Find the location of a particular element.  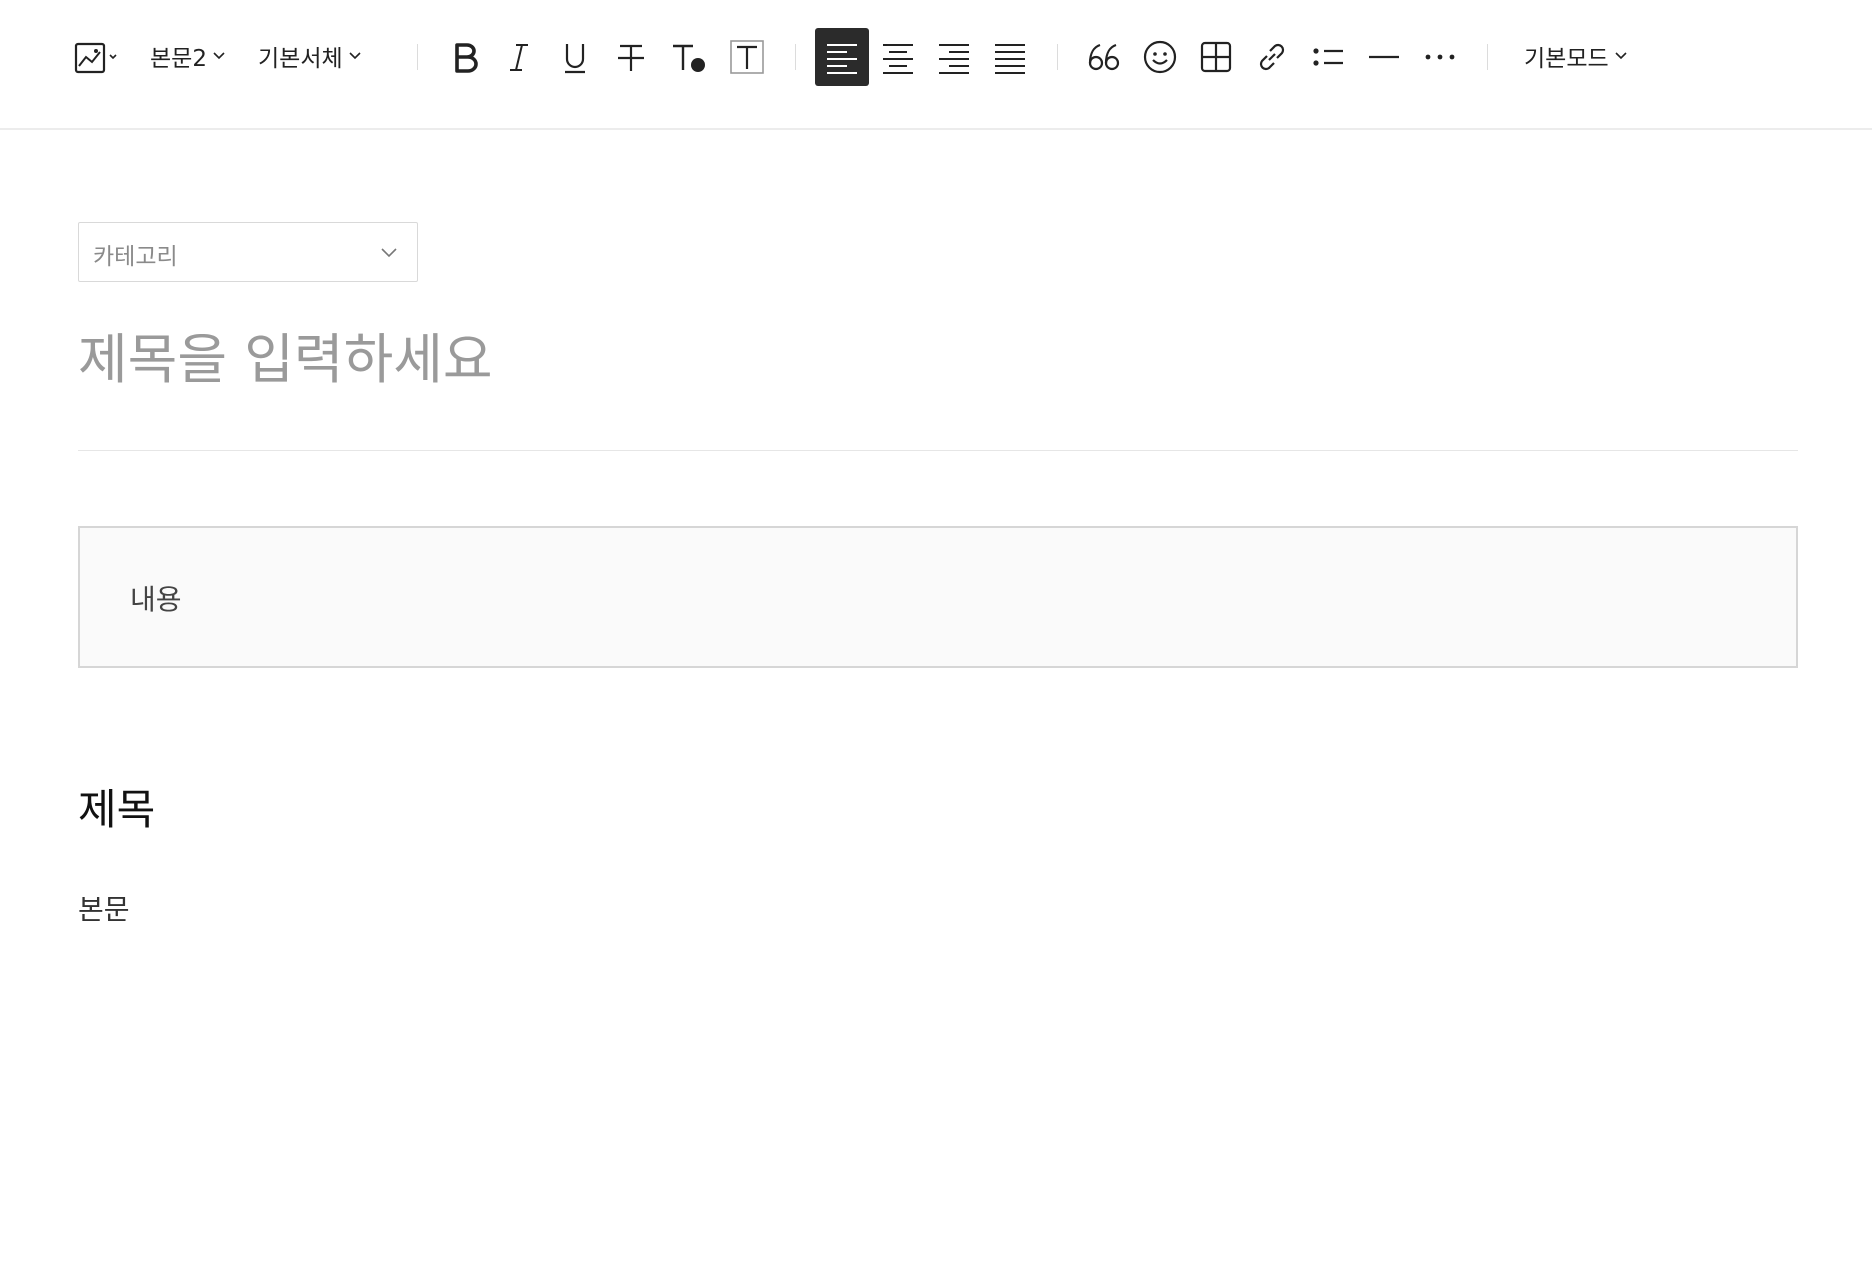

insert-image-button is located at coordinates (95, 57).